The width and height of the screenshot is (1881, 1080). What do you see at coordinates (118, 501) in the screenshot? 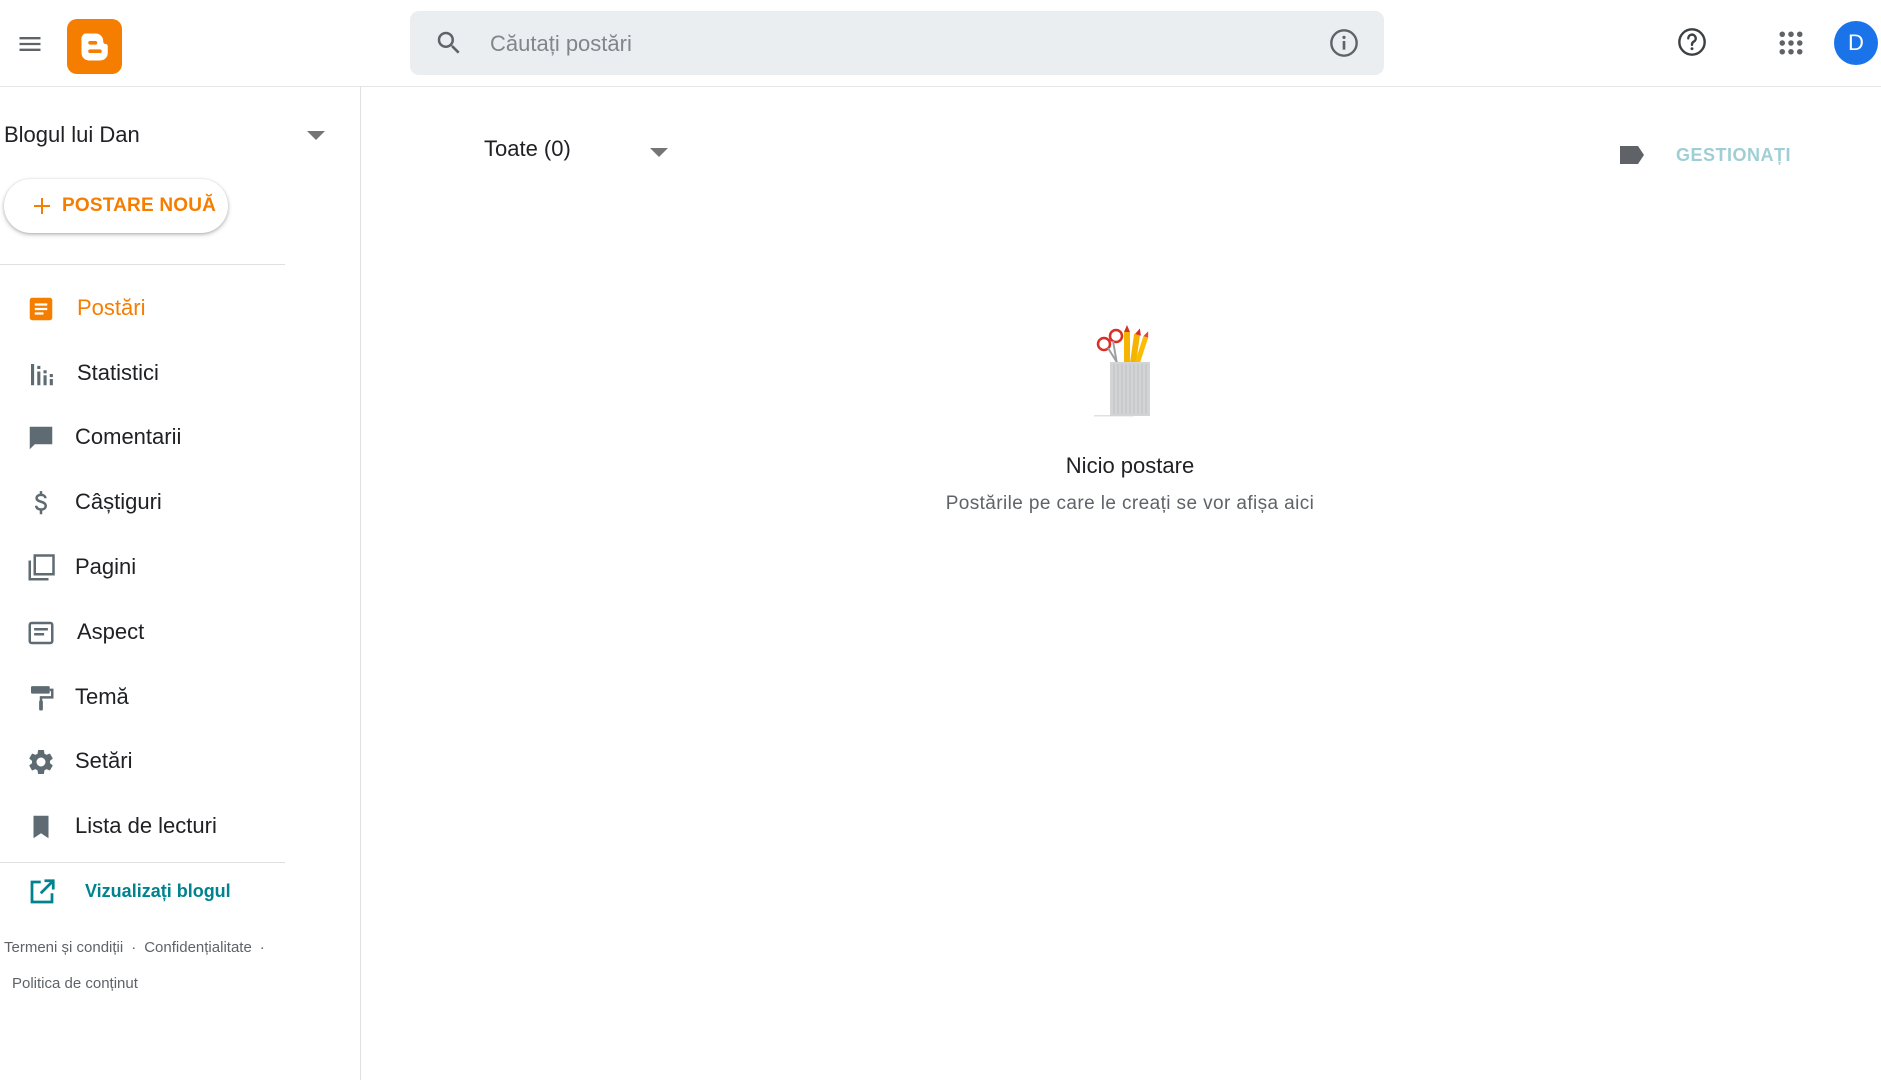
I see `sidebar-item-label: Câștiguri` at bounding box center [118, 501].